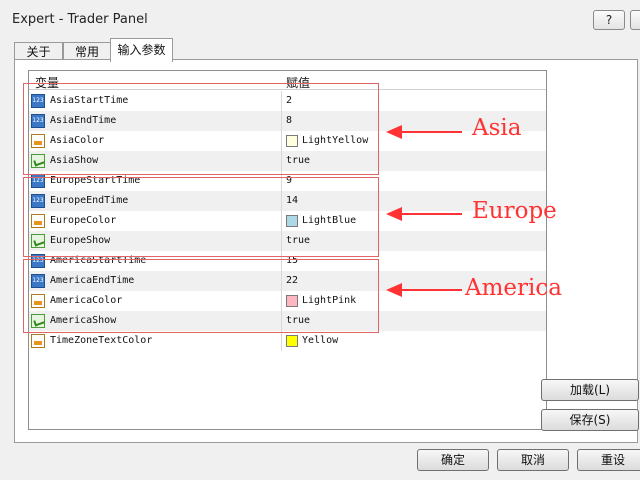  What do you see at coordinates (453, 460) in the screenshot?
I see `ok-button: 确定` at bounding box center [453, 460].